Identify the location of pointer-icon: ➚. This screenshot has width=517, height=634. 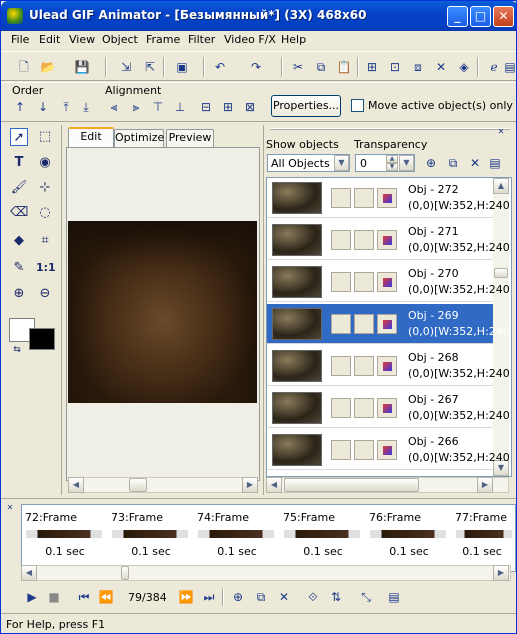
(19, 137).